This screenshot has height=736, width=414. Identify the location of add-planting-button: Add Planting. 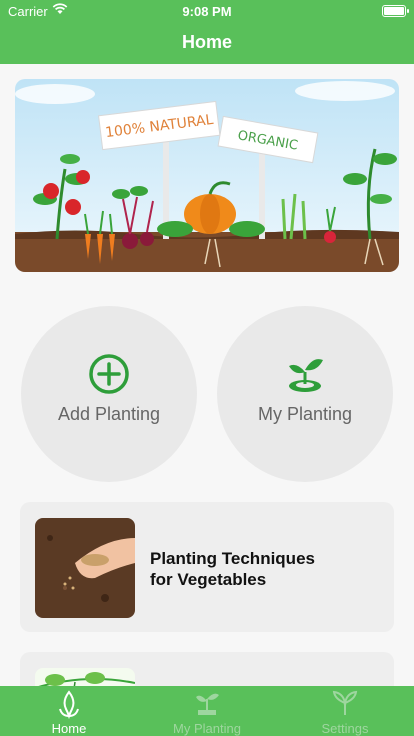
(109, 394).